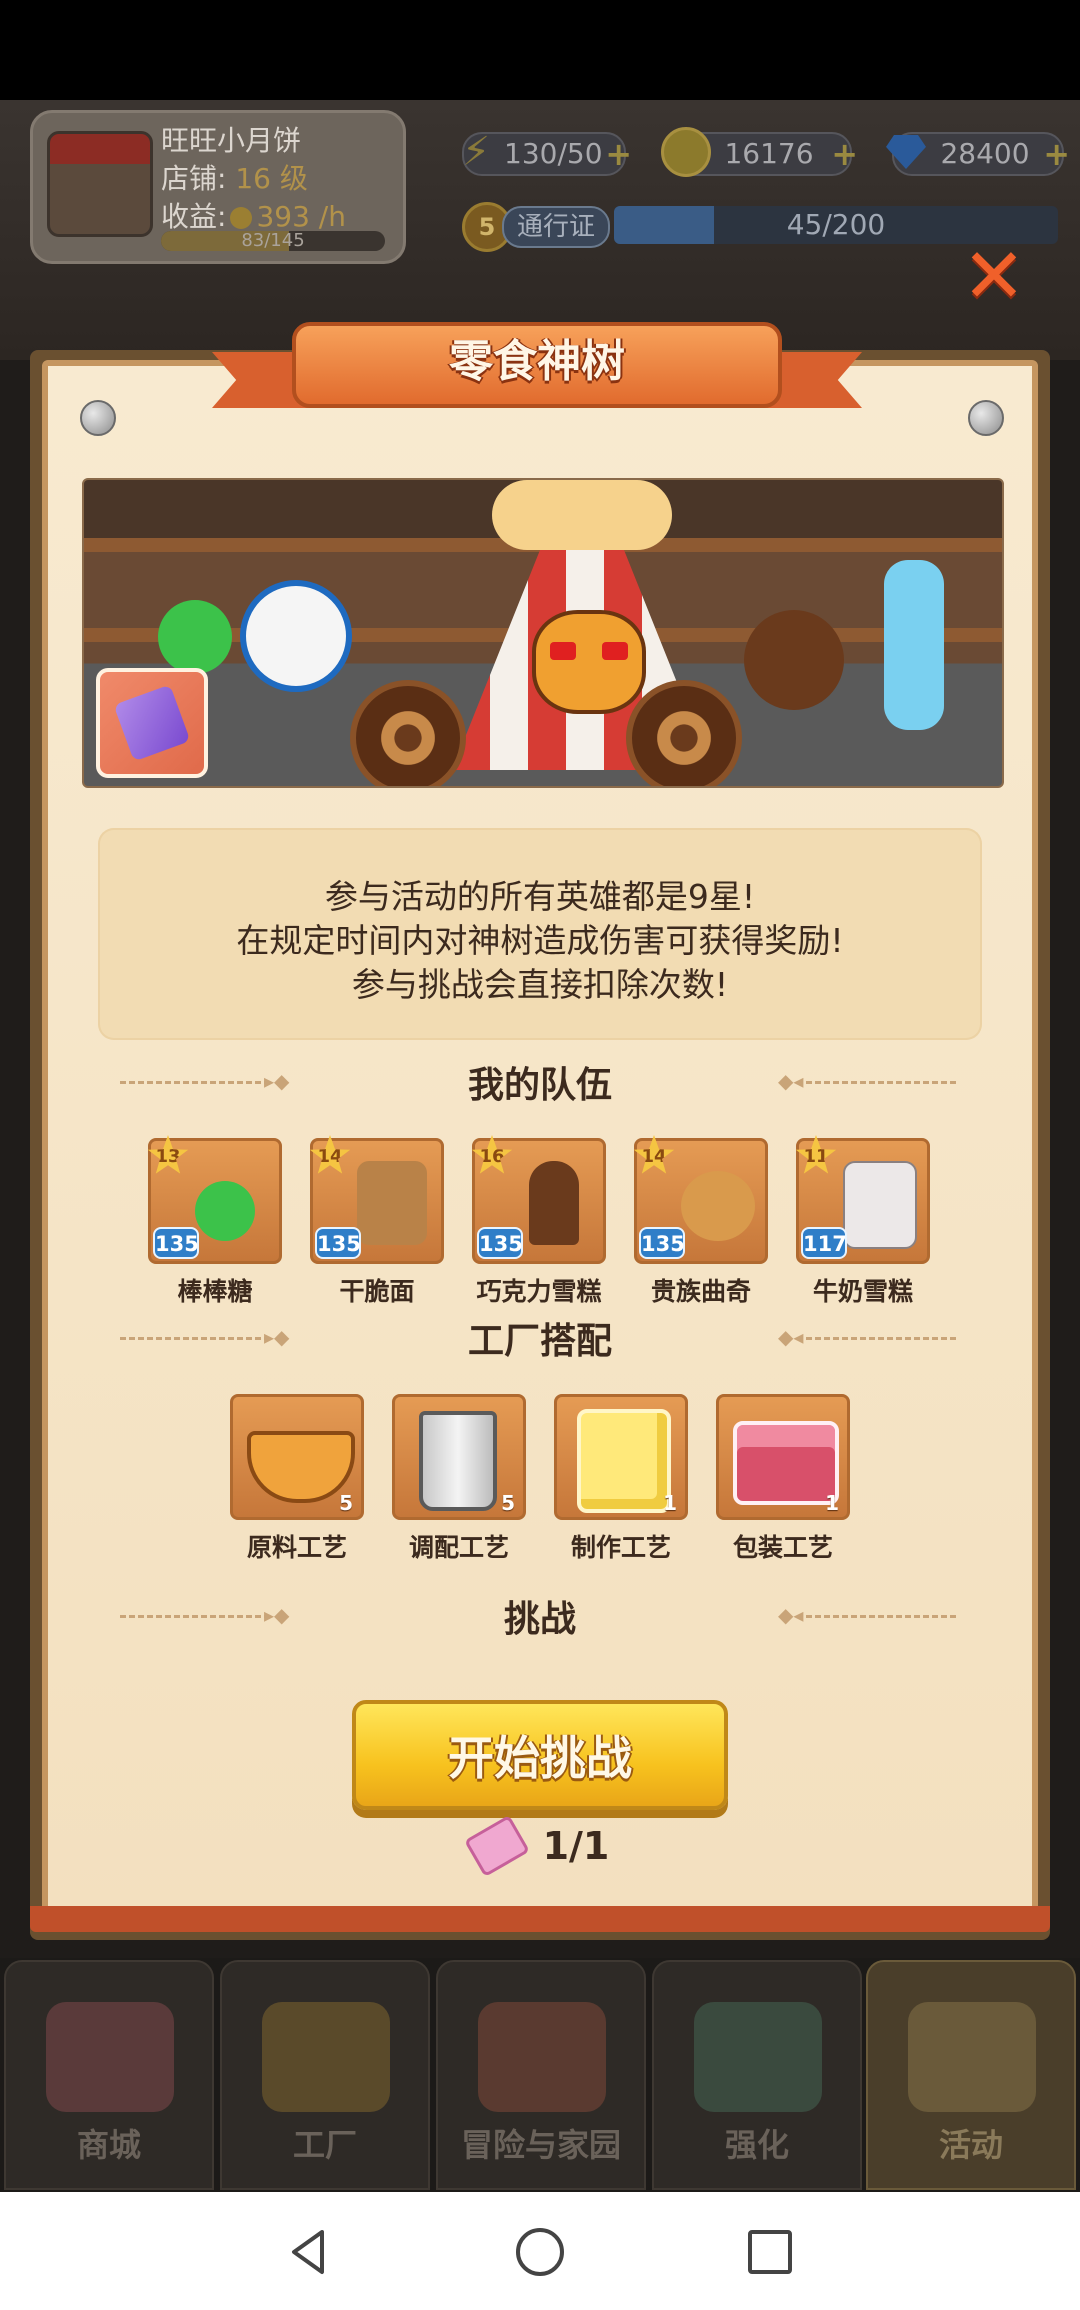 The image size is (1080, 2310). What do you see at coordinates (377, 1291) in the screenshot?
I see `hero-name: 干脆面` at bounding box center [377, 1291].